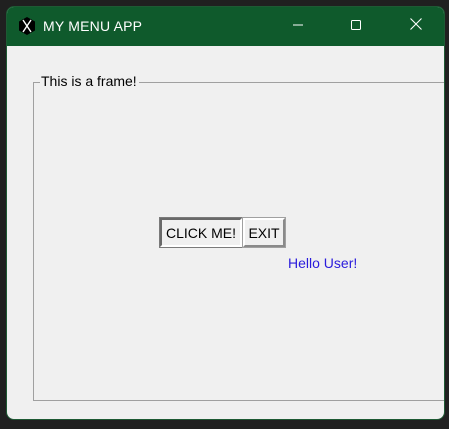 The height and width of the screenshot is (429, 449). I want to click on frame-label: This is a frame!, so click(89, 81).